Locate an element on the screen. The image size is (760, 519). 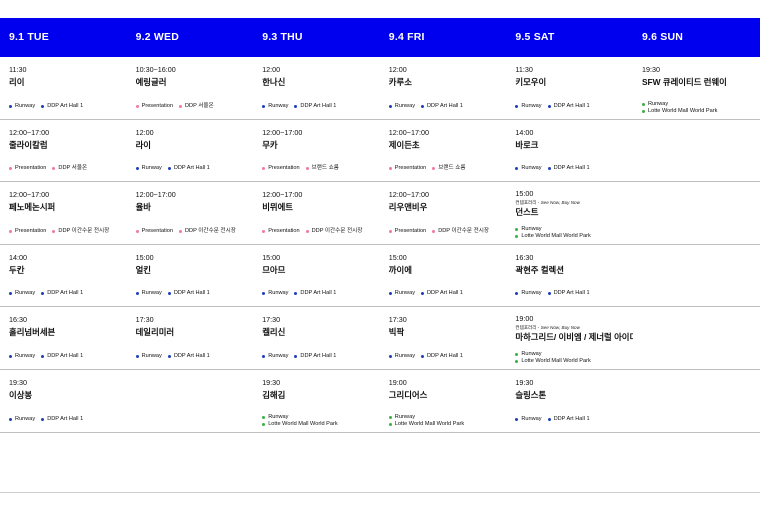
event-tag: DDP 서울온 is located at coordinates (69, 168).